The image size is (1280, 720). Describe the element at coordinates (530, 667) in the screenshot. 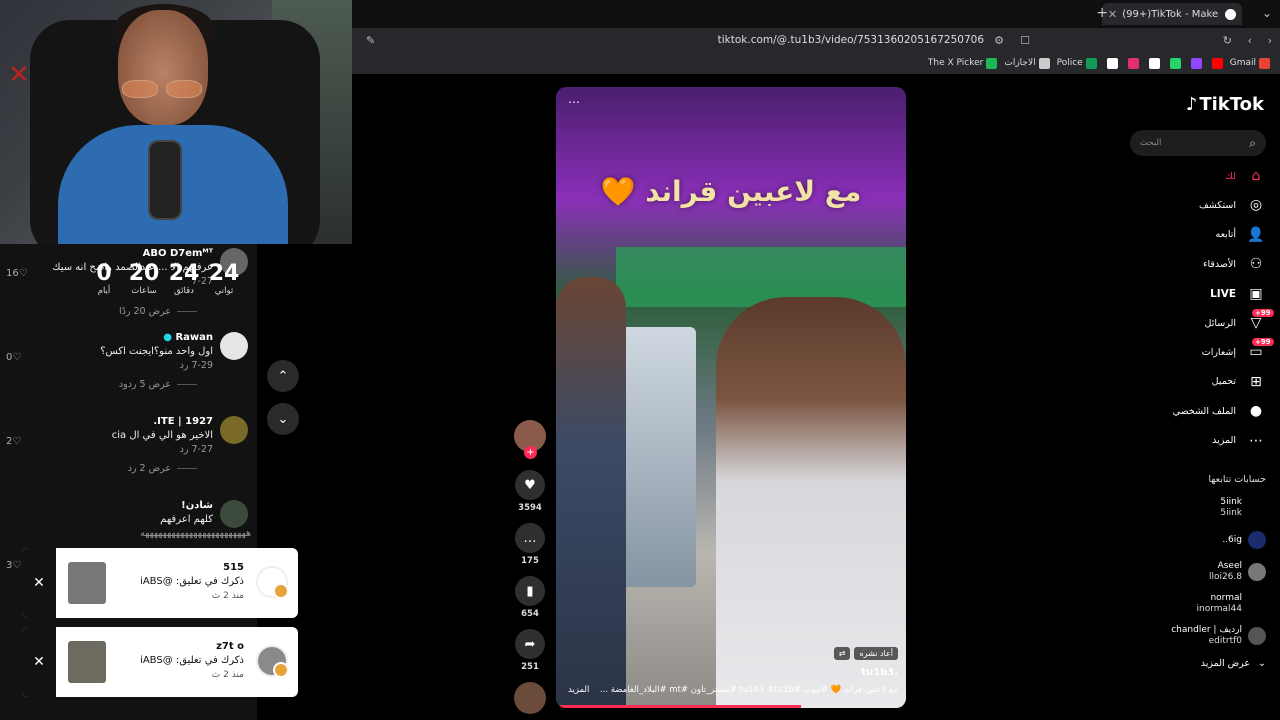

I see `share-count: 251` at that location.